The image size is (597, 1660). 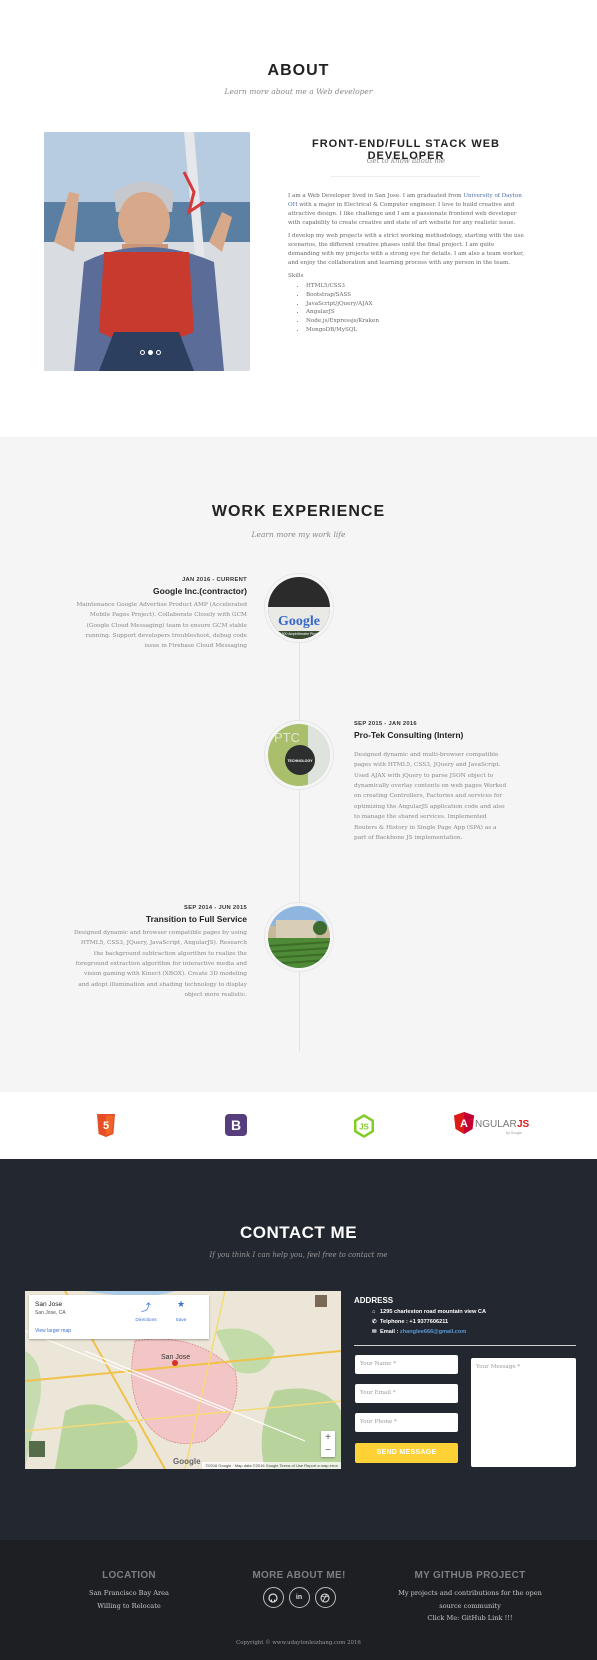 I want to click on job-date: SEP 2014 - JUN 2015, so click(x=215, y=908).